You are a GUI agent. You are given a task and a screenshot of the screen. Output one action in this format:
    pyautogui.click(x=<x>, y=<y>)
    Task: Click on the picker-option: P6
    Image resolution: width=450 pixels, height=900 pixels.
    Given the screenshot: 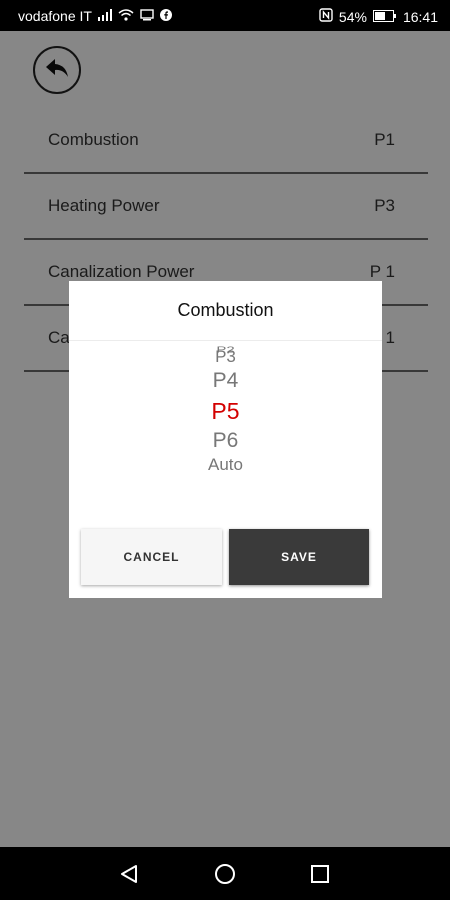 What is the action you would take?
    pyautogui.click(x=225, y=441)
    